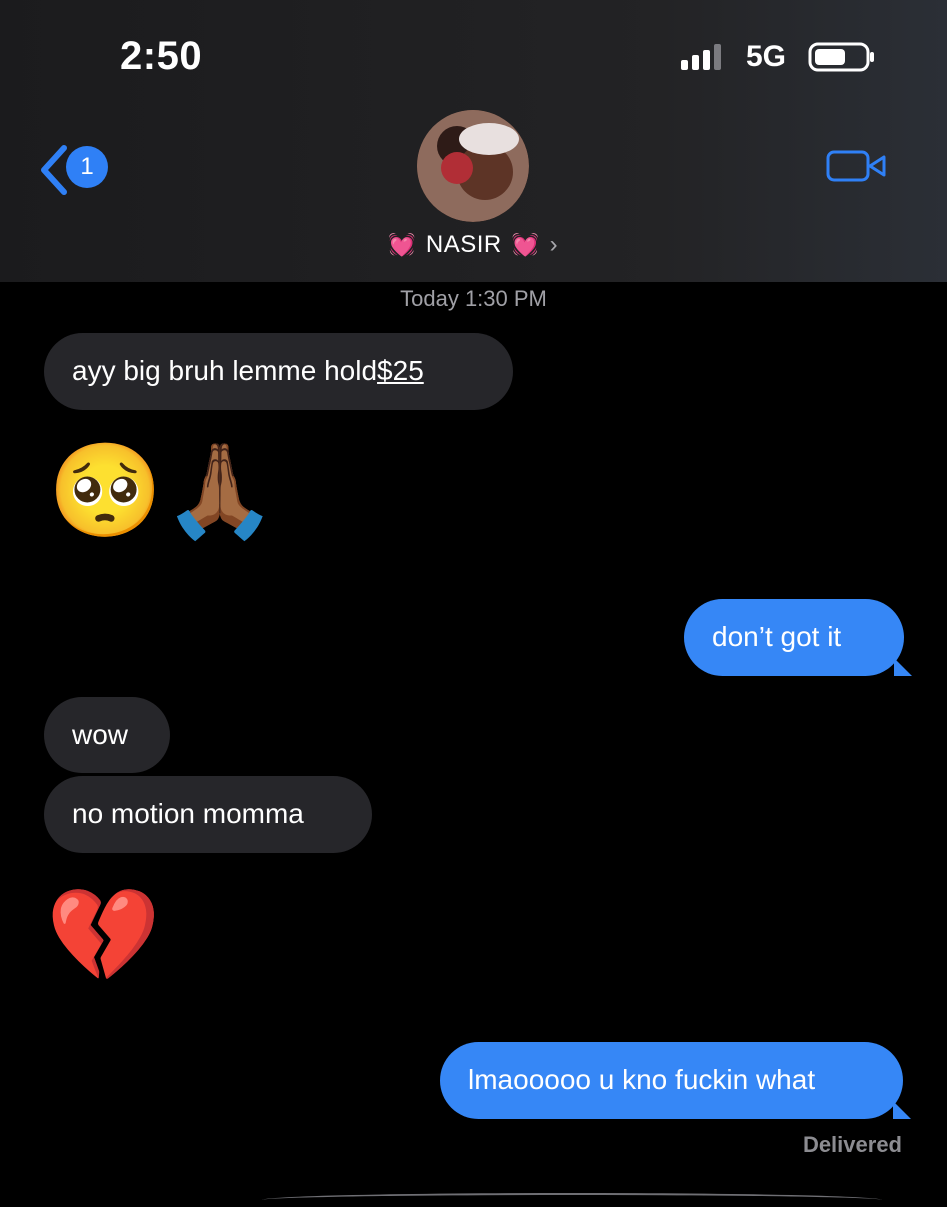 This screenshot has height=1207, width=947. I want to click on message-bubble-4: no motion momma, so click(208, 814).